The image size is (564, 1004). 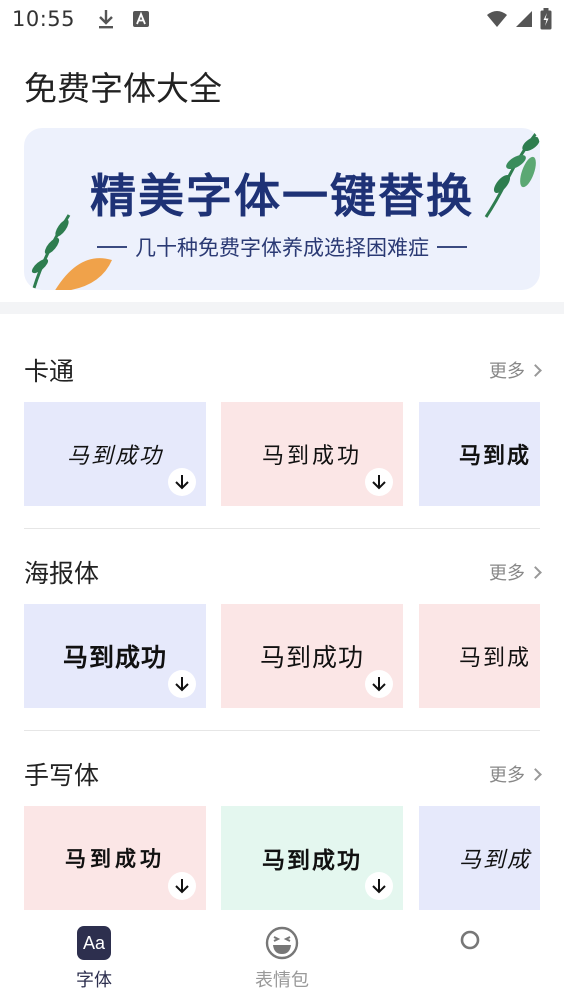 I want to click on battery-charging-icon, so click(x=546, y=19).